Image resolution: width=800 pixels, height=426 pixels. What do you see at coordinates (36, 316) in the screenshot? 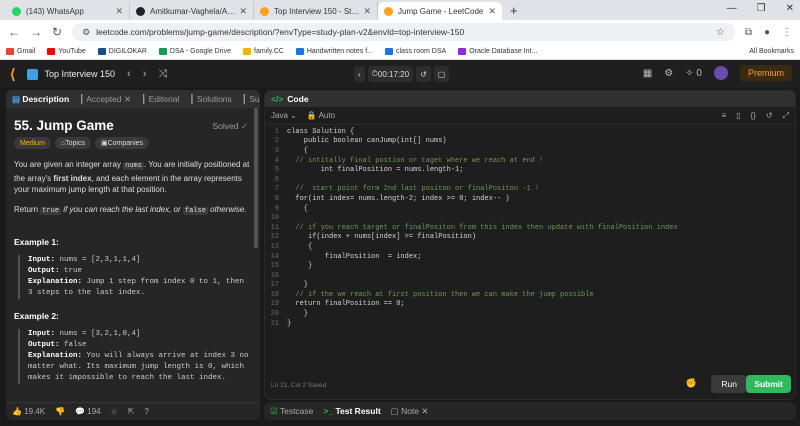
I see `example-2-heading: Example 2:` at bounding box center [36, 316].